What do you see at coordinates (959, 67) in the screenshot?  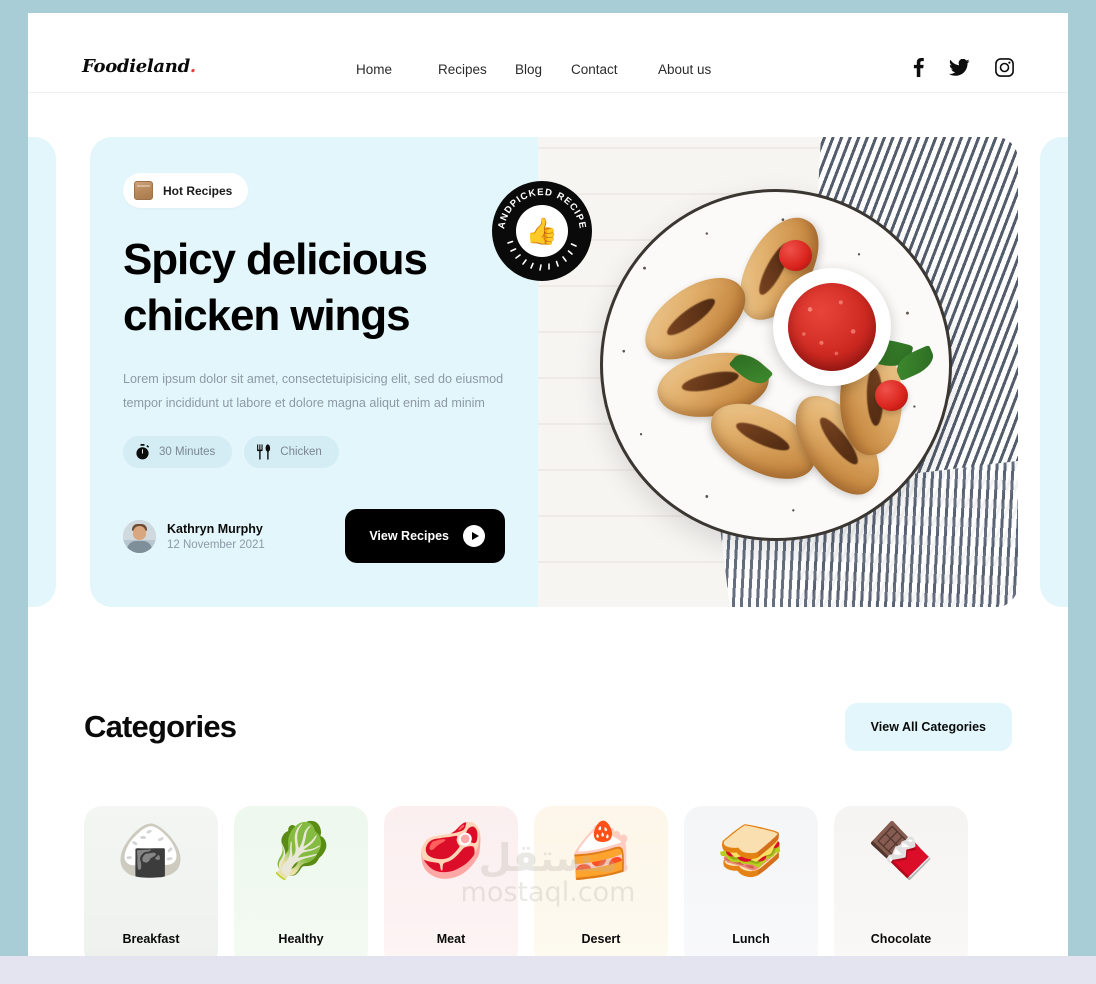 I see `twitter-icon` at bounding box center [959, 67].